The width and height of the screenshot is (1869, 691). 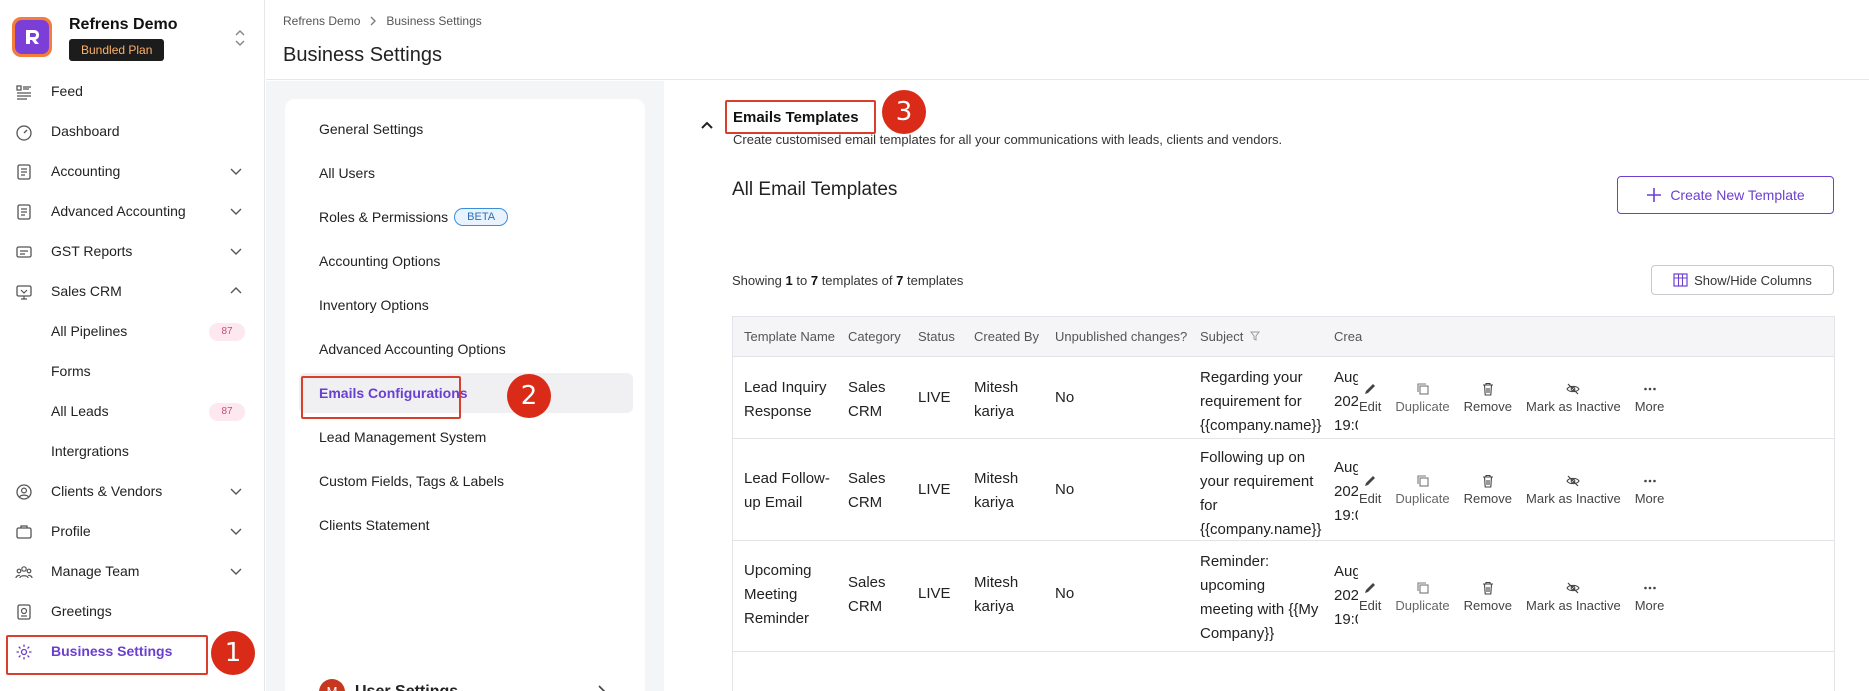 I want to click on settings-item-lead-management: Lead Management System, so click(x=466, y=437).